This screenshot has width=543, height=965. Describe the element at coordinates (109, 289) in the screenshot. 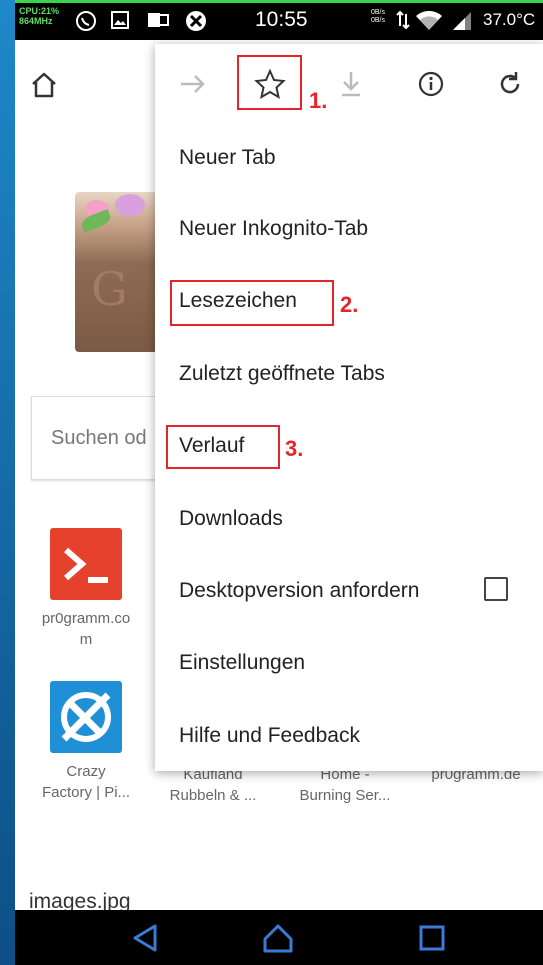

I see `doodle-letter: G` at that location.